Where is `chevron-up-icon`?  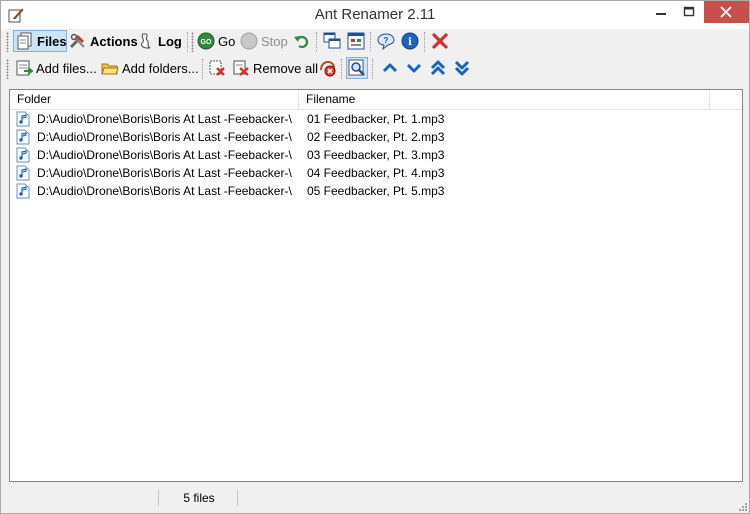
chevron-up-icon is located at coordinates (390, 68).